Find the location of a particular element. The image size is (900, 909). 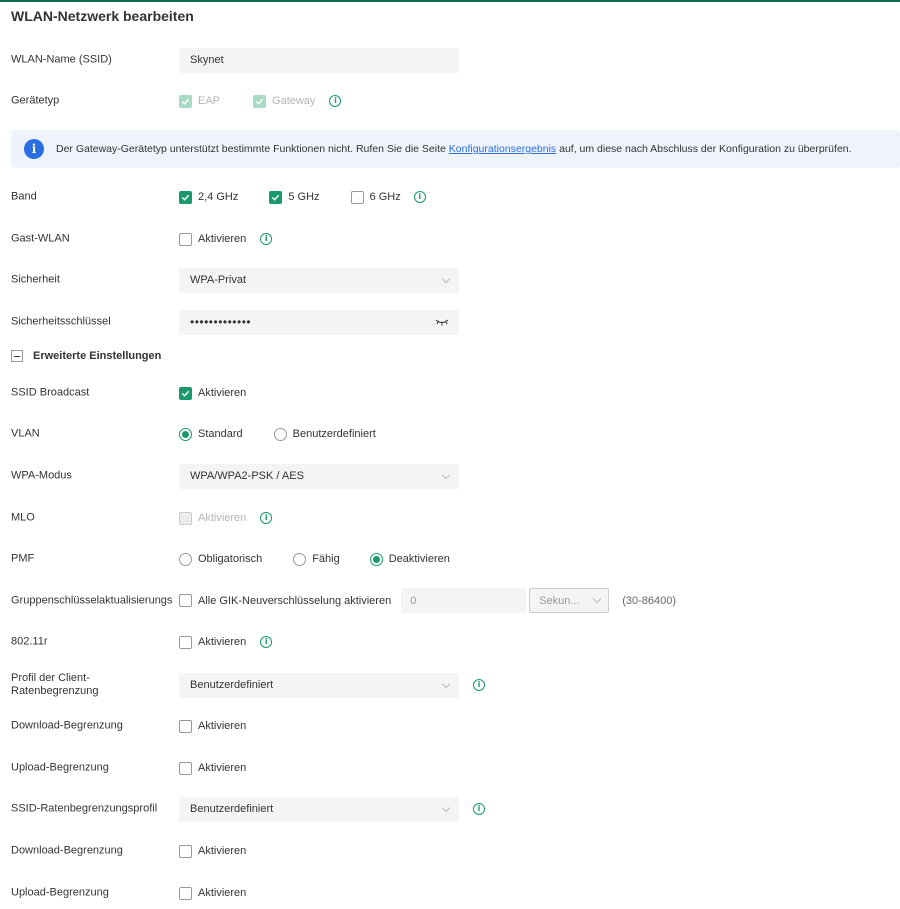

band-row: Band 2,4 GHz 5 GHz 6 GHz i is located at coordinates (450, 197).